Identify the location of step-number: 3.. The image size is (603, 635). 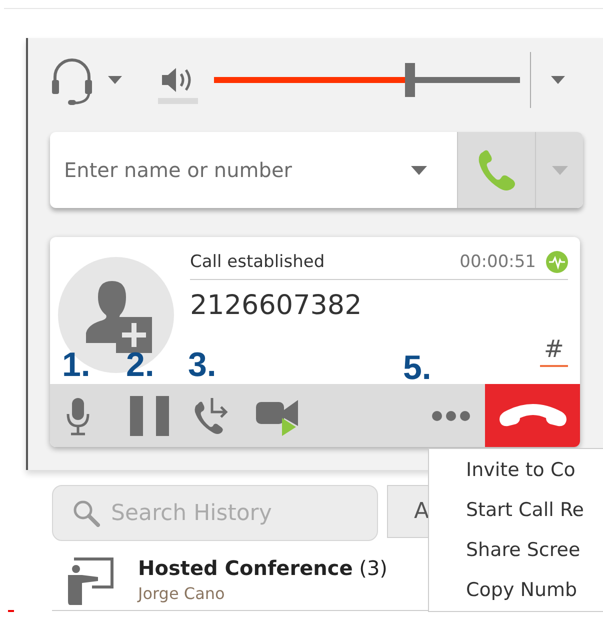
(202, 365).